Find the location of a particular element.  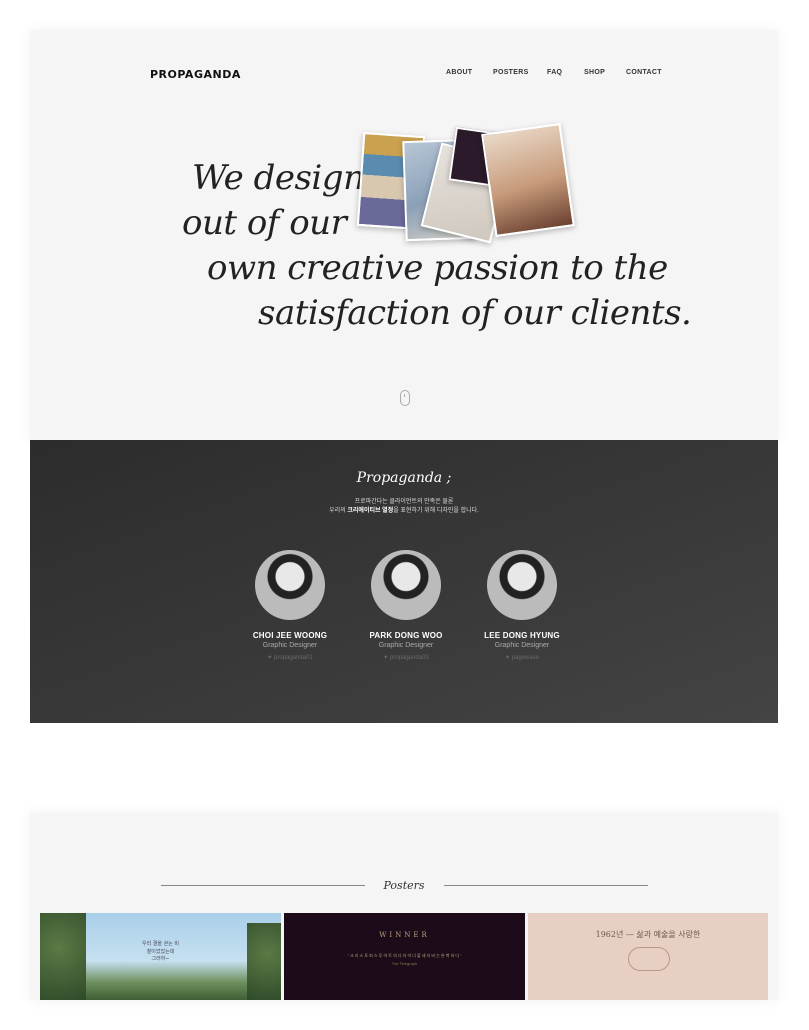

poster-collage-image is located at coordinates (465, 184).